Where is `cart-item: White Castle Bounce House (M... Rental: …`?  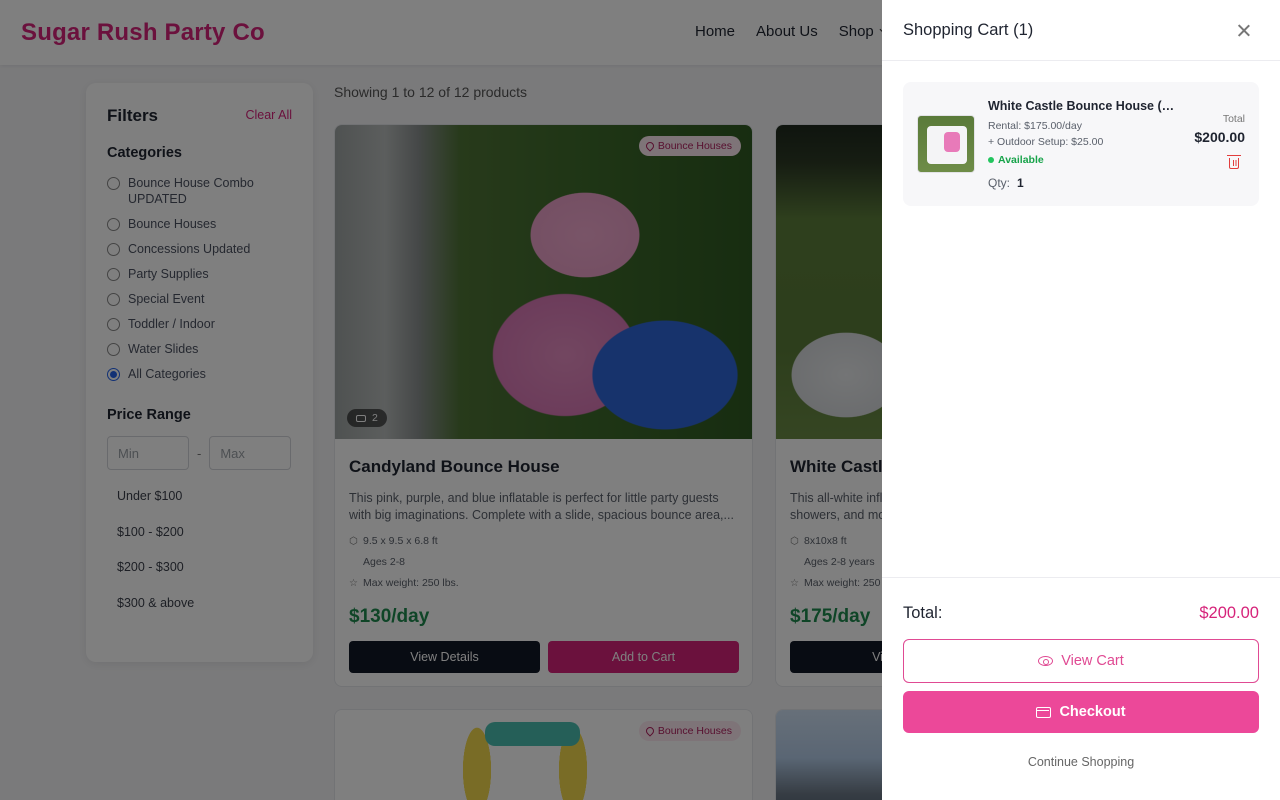 cart-item: White Castle Bounce House (M... Rental: … is located at coordinates (1081, 144).